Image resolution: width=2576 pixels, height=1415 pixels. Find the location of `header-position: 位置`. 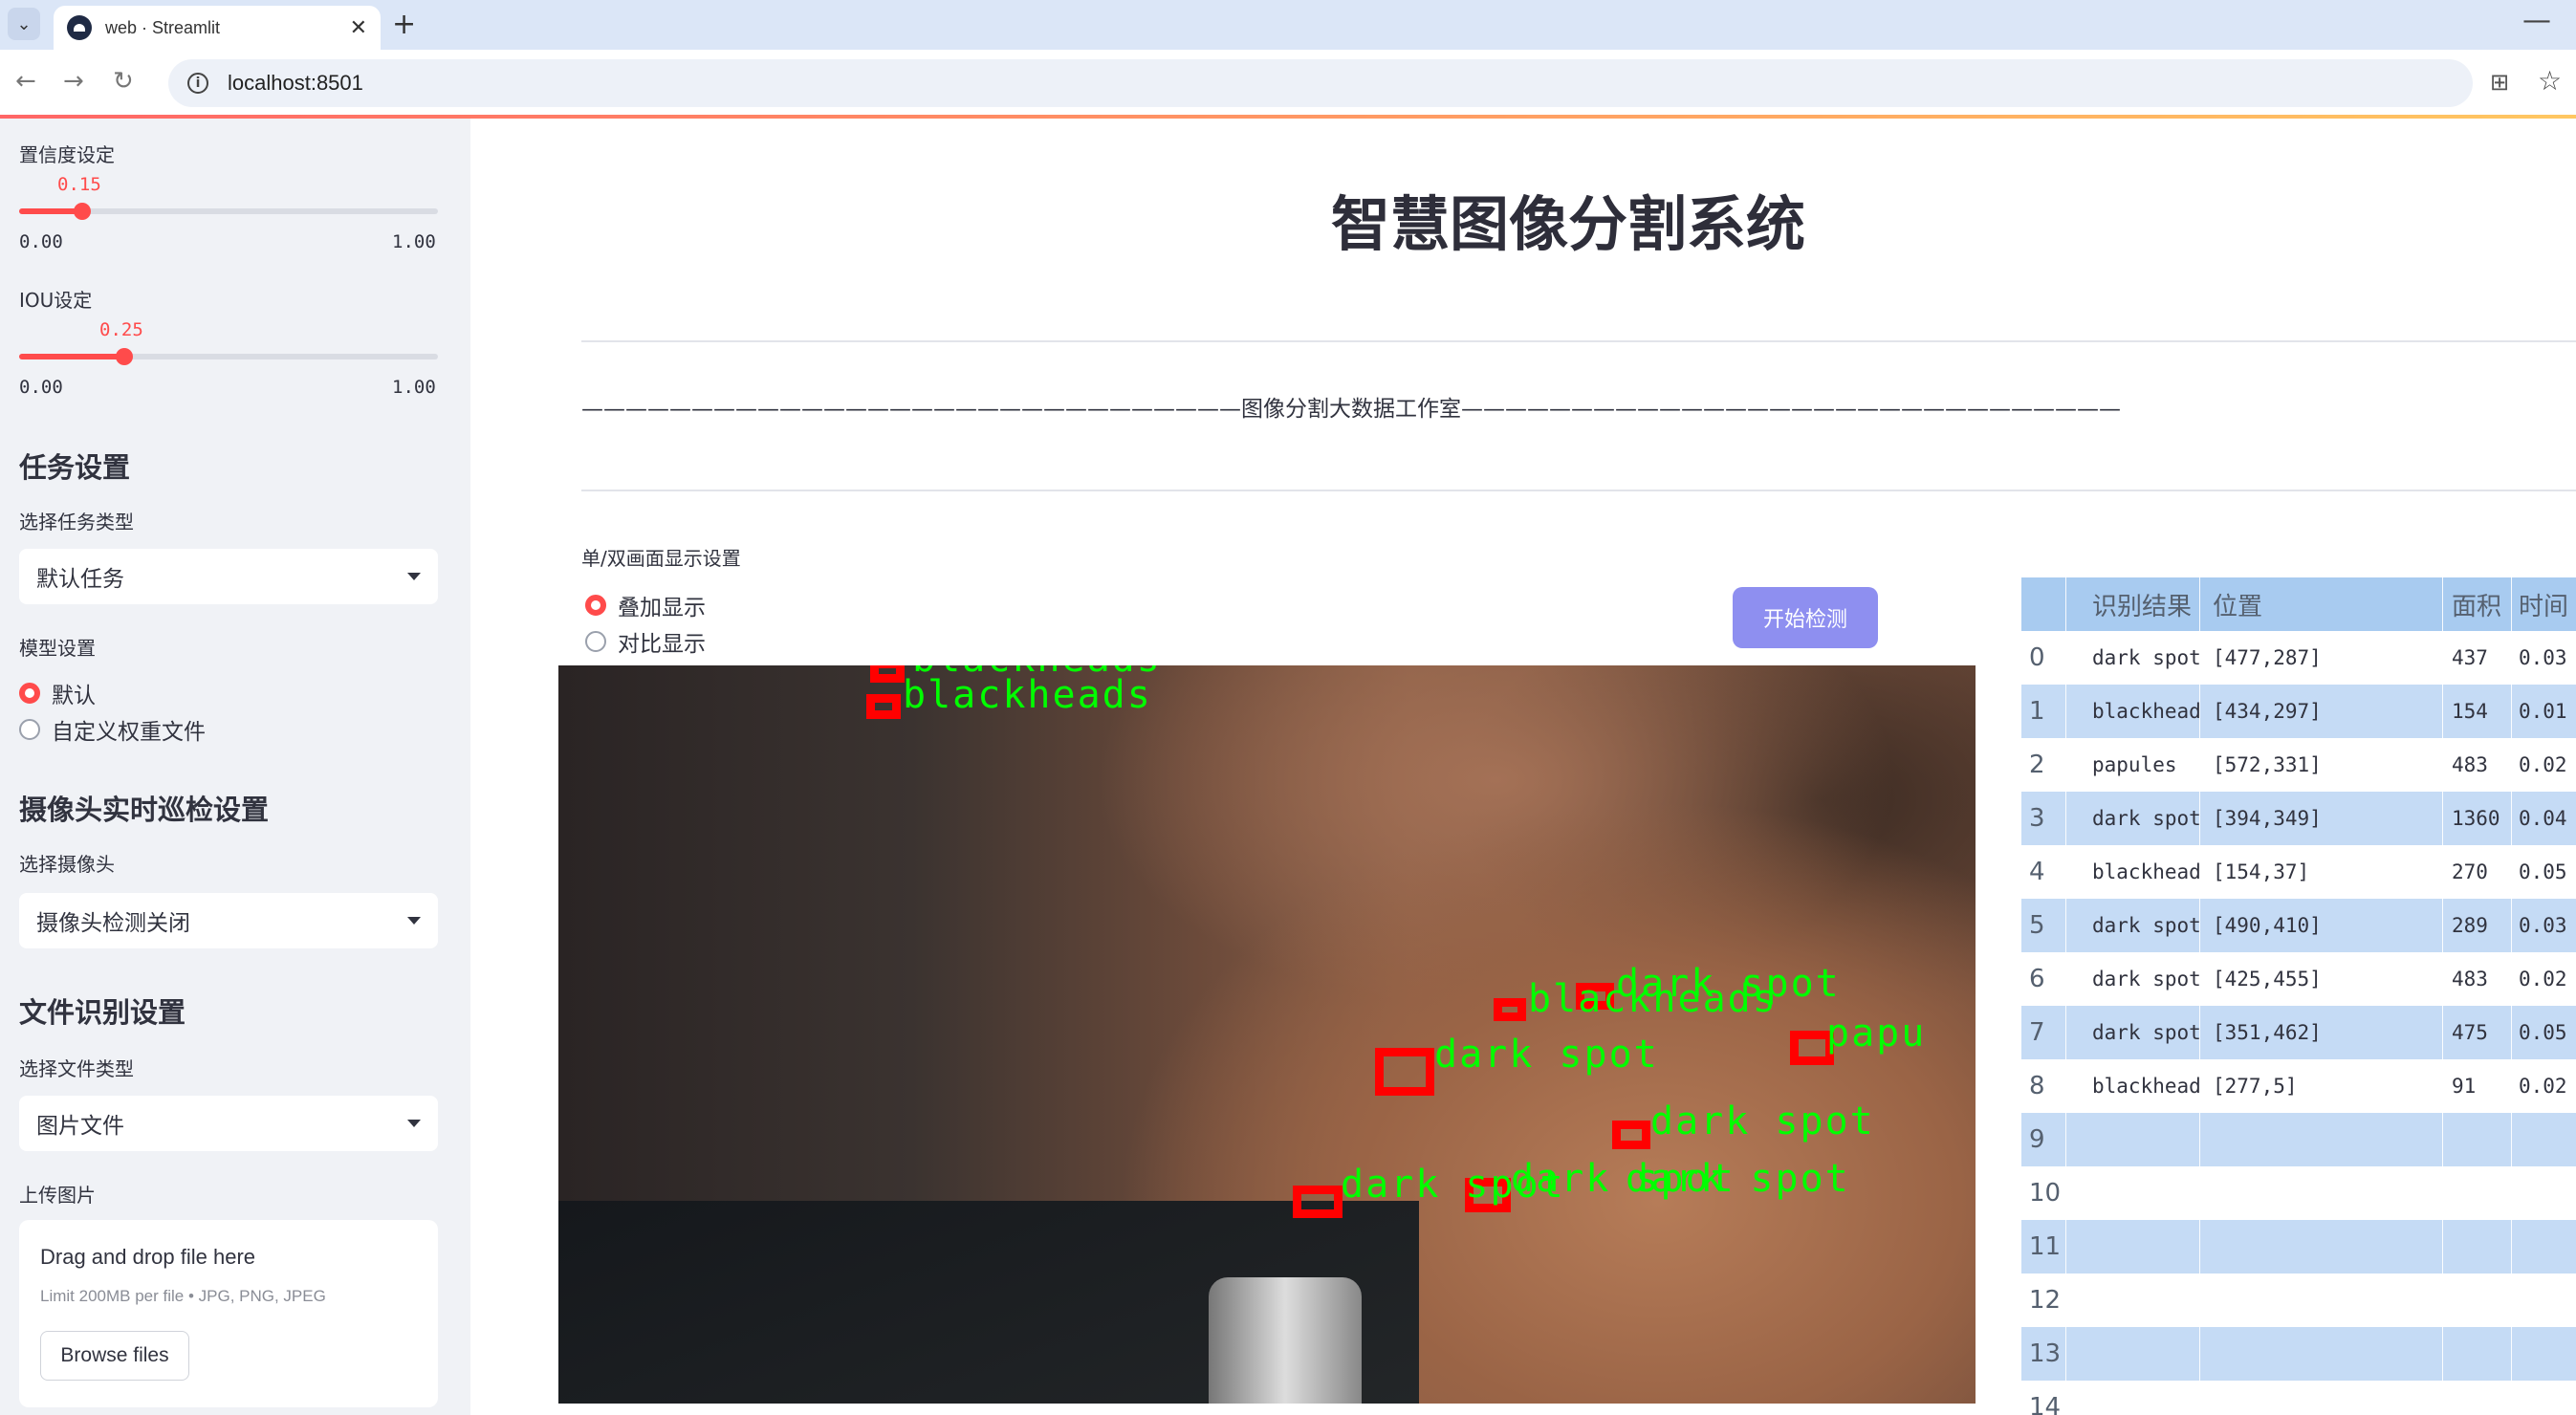

header-position: 位置 is located at coordinates (2320, 604).